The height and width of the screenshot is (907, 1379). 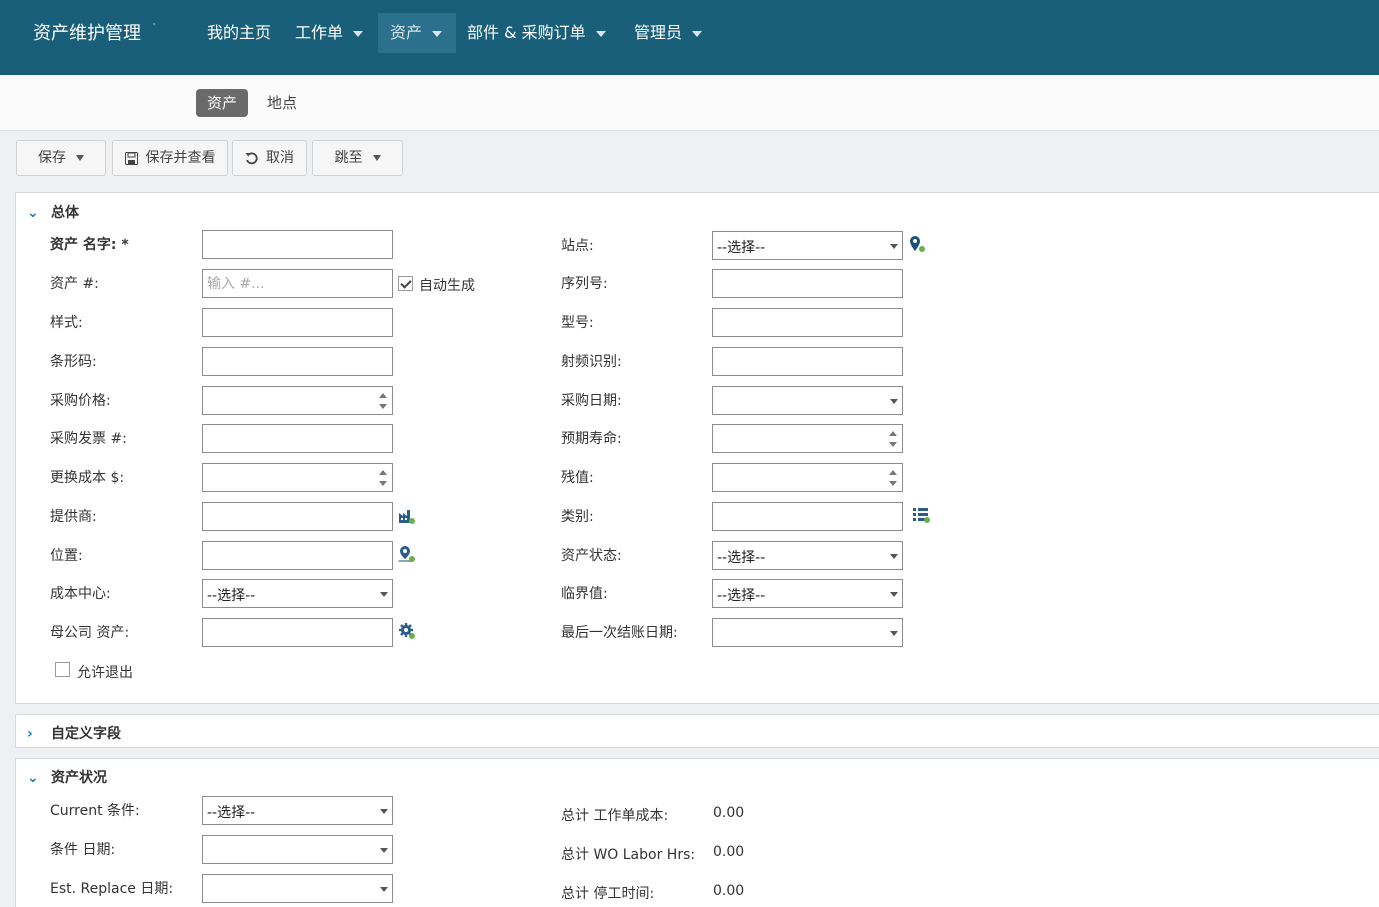 I want to click on replace-cost-field, so click(x=297, y=477).